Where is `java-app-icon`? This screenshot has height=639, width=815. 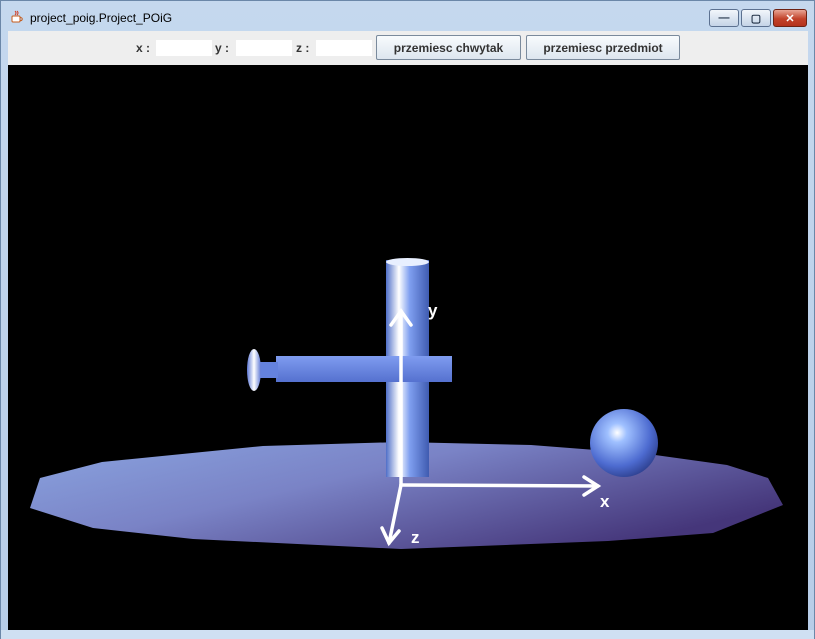
java-app-icon is located at coordinates (17, 16).